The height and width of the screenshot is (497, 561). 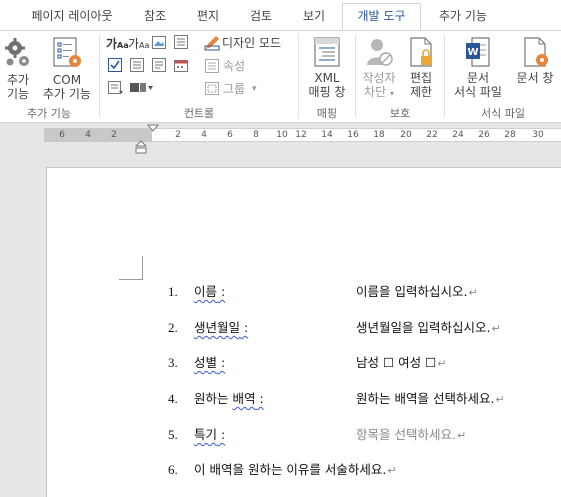 I want to click on com-add-ins-icon, so click(x=67, y=52).